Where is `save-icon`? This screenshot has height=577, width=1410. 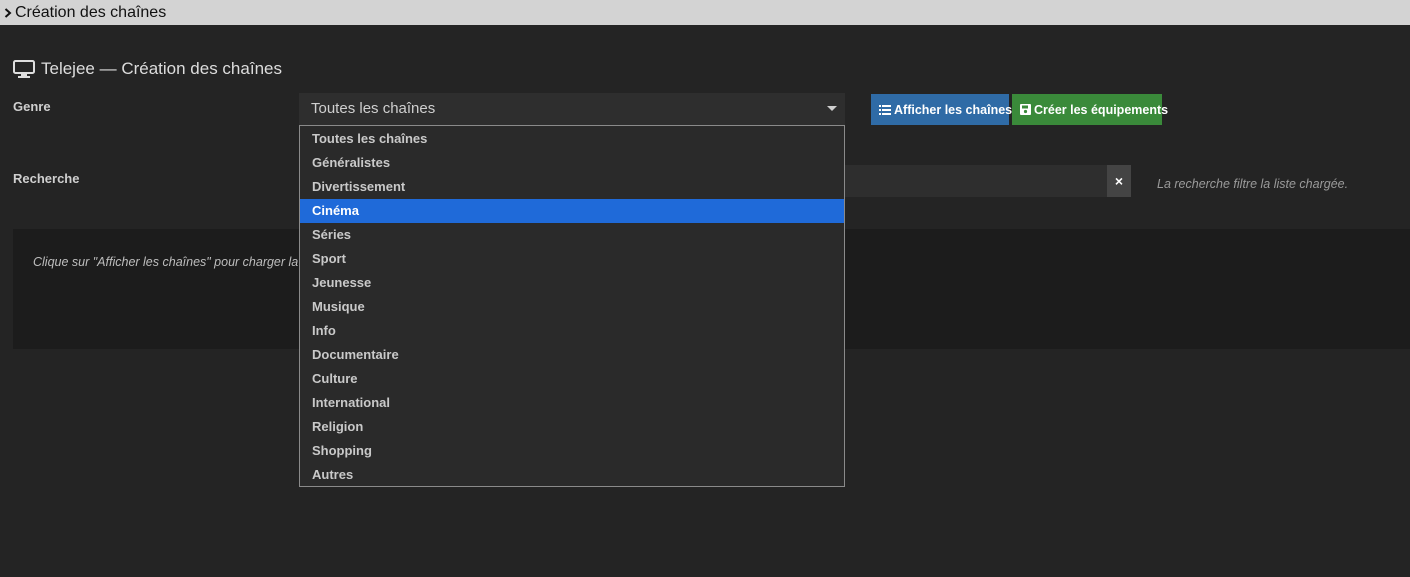 save-icon is located at coordinates (1025, 109).